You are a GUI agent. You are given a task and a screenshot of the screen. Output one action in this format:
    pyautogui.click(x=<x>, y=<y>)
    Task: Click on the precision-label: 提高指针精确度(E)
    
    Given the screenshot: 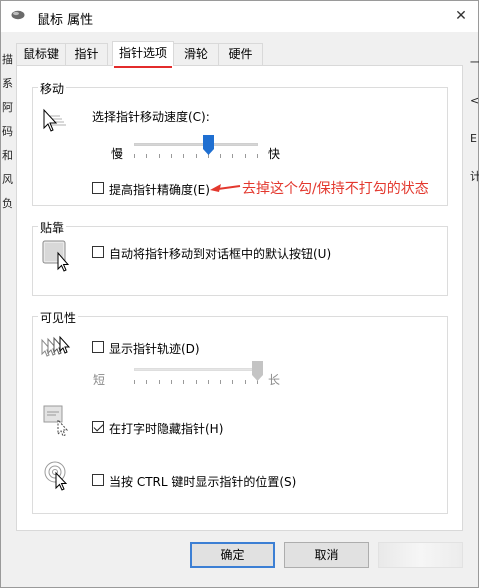 What is the action you would take?
    pyautogui.click(x=159, y=189)
    